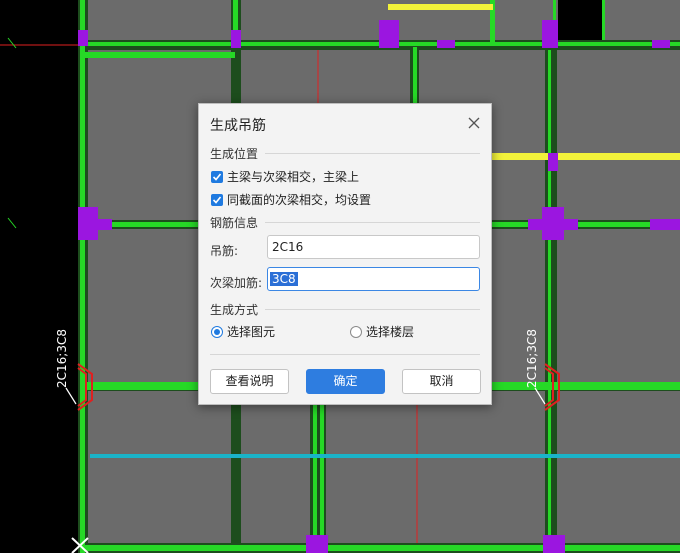 The image size is (680, 553). Describe the element at coordinates (251, 332) in the screenshot. I see `radio-select-element-label: 选择图元` at that location.